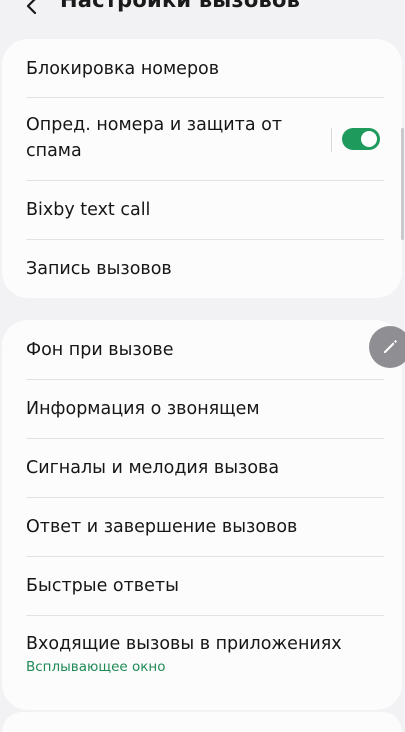 The image size is (405, 732). Describe the element at coordinates (143, 409) in the screenshot. I see `setting-item-label: Информация о звонящем` at that location.